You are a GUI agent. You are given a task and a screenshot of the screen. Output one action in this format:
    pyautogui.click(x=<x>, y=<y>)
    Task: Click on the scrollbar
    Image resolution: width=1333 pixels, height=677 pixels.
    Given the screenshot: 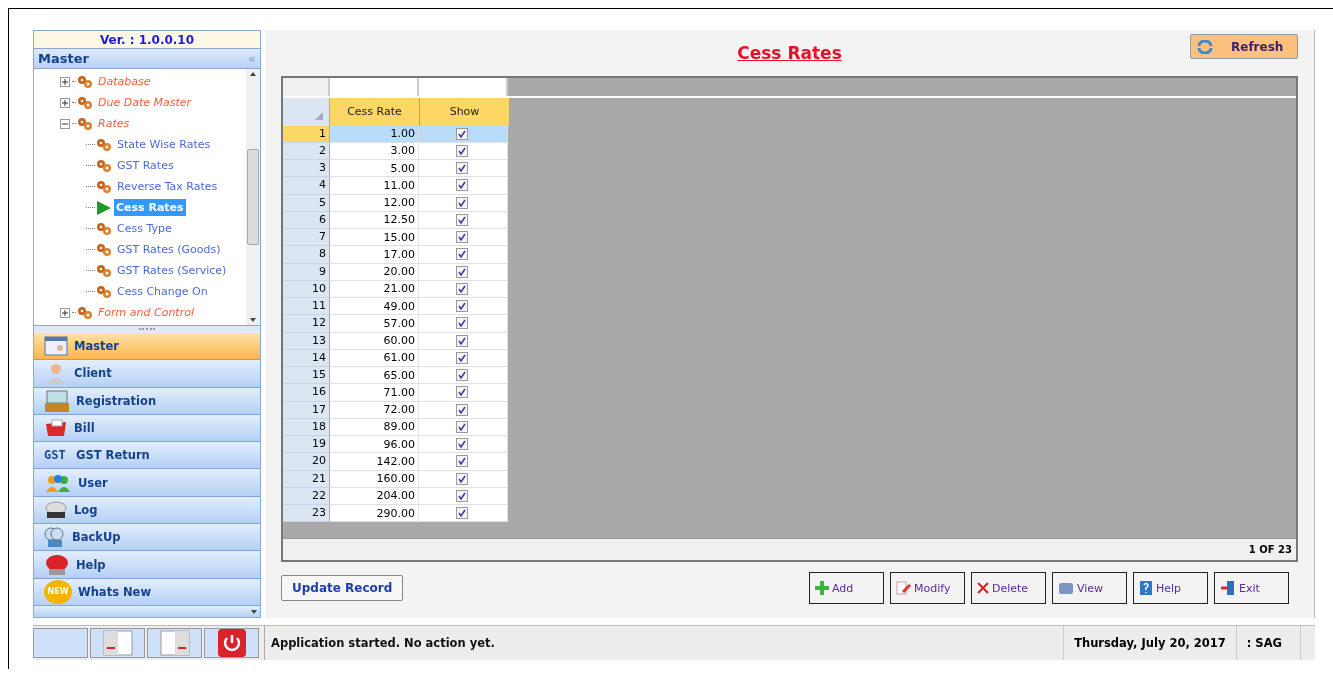 What is the action you would take?
    pyautogui.click(x=253, y=197)
    